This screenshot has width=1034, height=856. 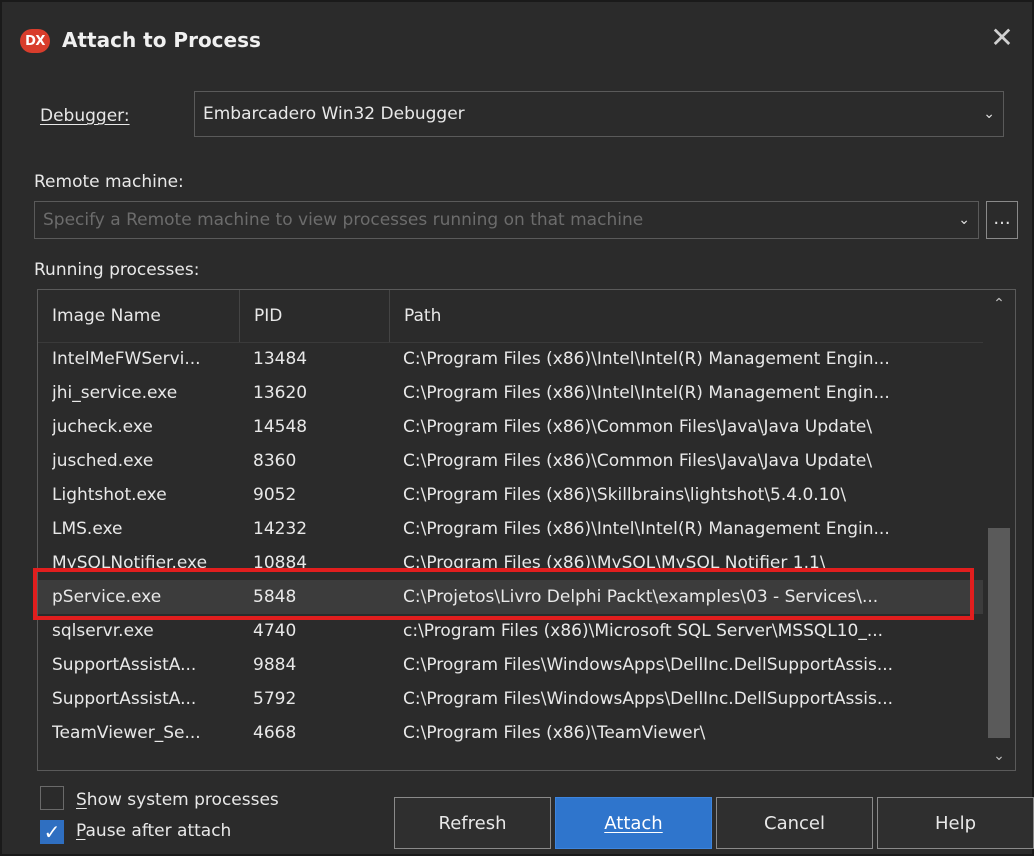 What do you see at coordinates (161, 40) in the screenshot?
I see `dialog-title: Attach to Process` at bounding box center [161, 40].